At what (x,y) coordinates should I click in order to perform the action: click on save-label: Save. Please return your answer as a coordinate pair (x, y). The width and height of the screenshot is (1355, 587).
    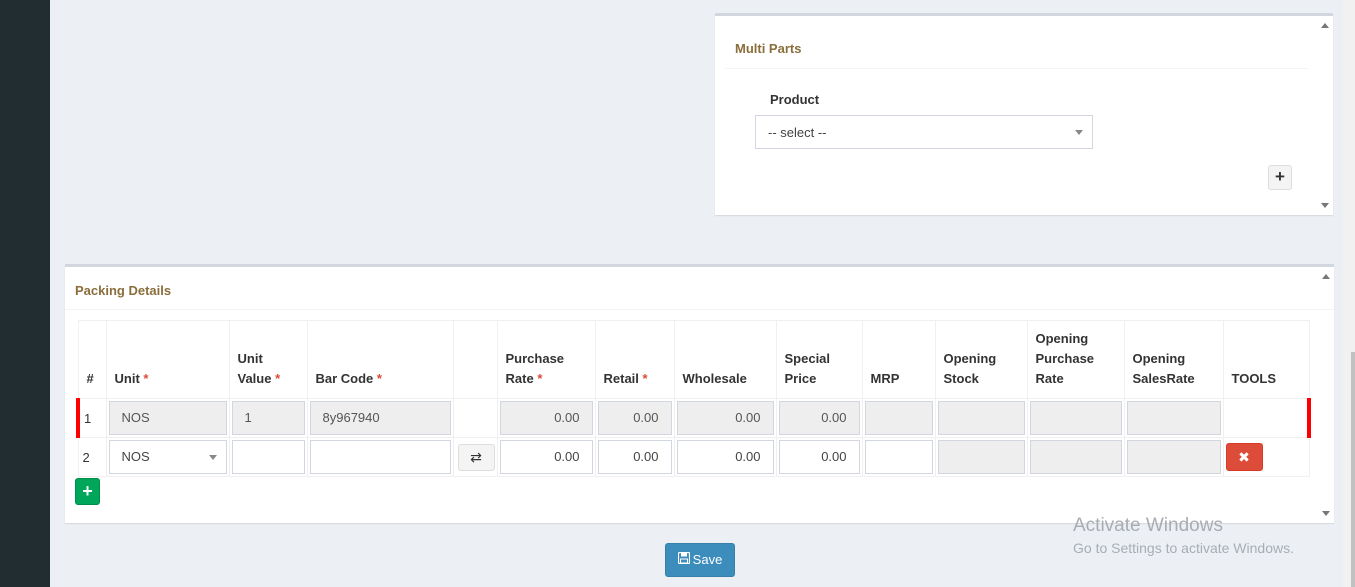
    Looking at the image, I should click on (707, 559).